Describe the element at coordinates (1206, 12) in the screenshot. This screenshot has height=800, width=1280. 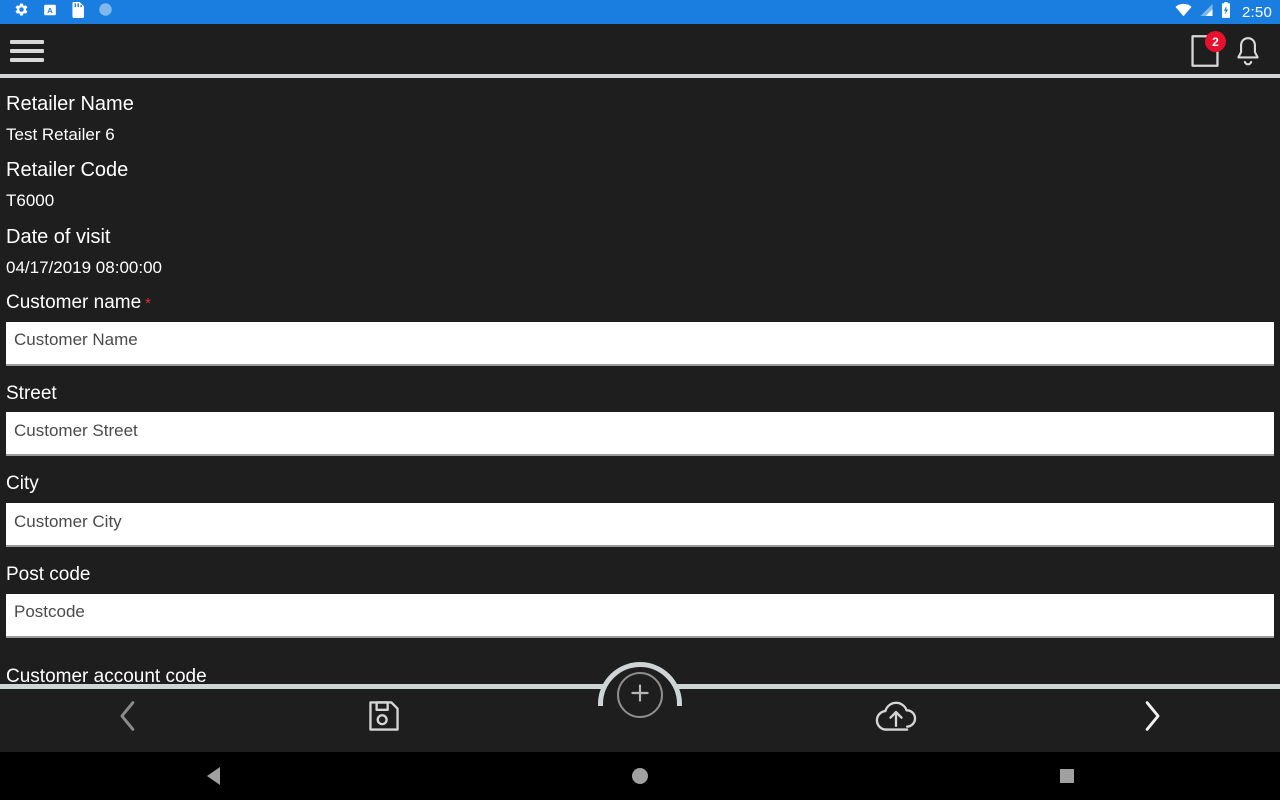
I see `cell-signal-icon` at that location.